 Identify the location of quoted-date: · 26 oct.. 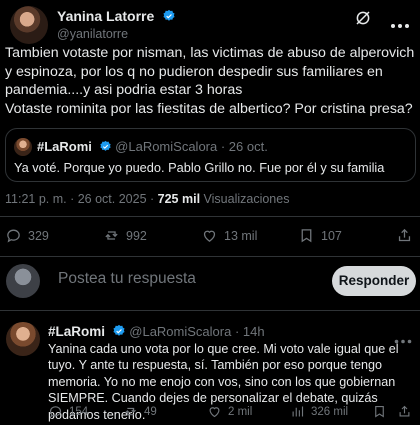
(244, 146).